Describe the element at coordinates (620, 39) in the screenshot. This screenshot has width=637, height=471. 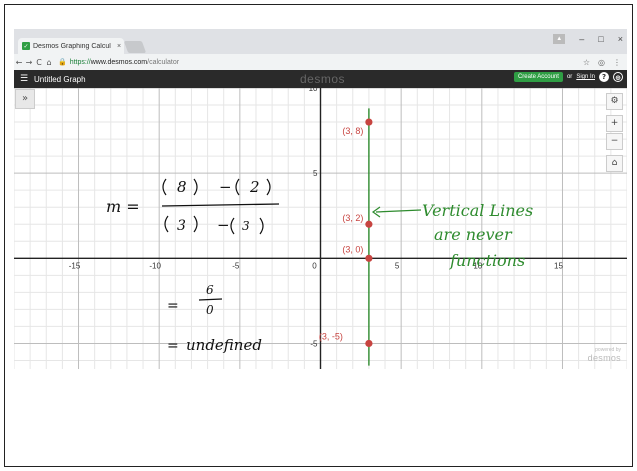
I see `close-window-icon: ×` at that location.